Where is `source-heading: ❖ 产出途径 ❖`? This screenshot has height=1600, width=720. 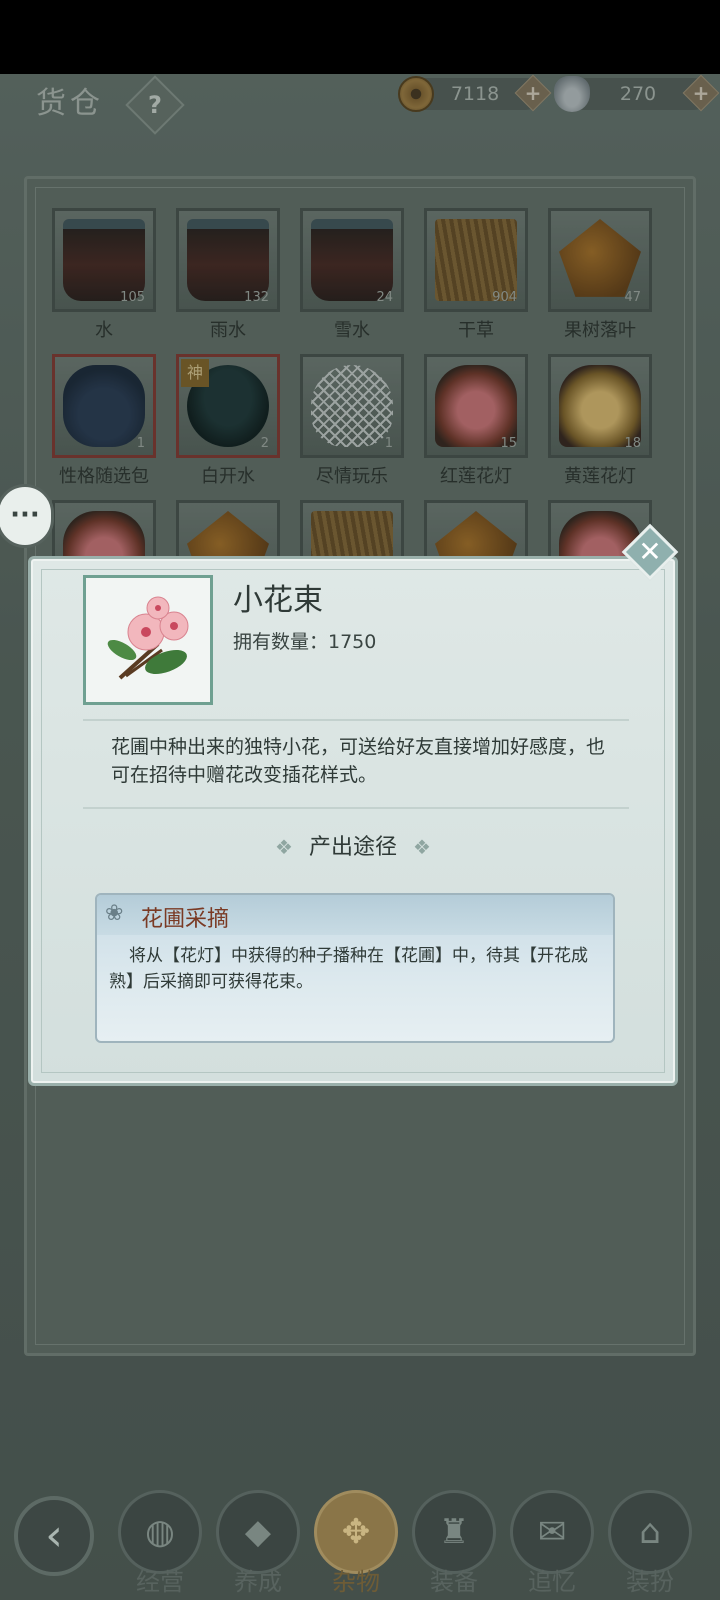 source-heading: ❖ 产出途径 ❖ is located at coordinates (353, 845).